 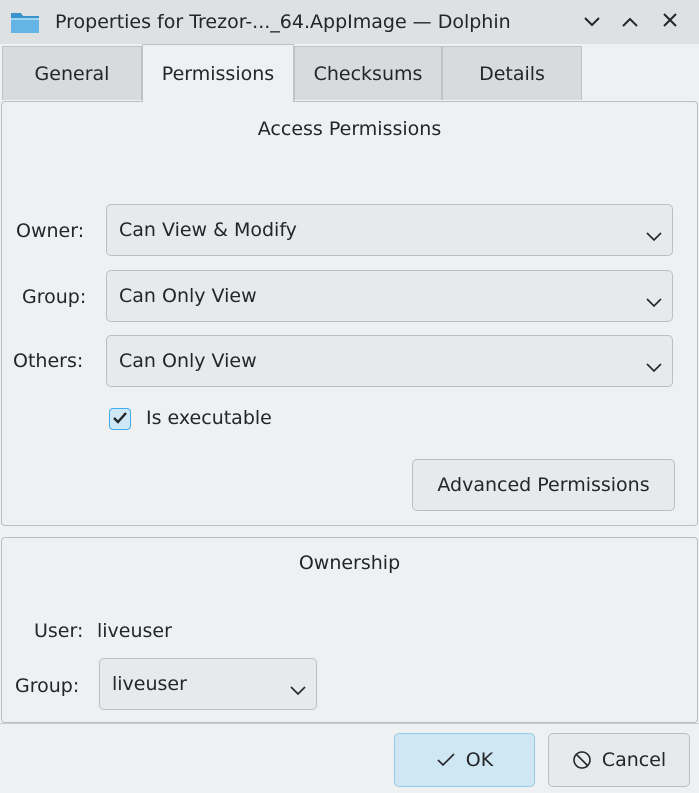 I want to click on owner-permission-value: Can View & Modify, so click(x=208, y=230).